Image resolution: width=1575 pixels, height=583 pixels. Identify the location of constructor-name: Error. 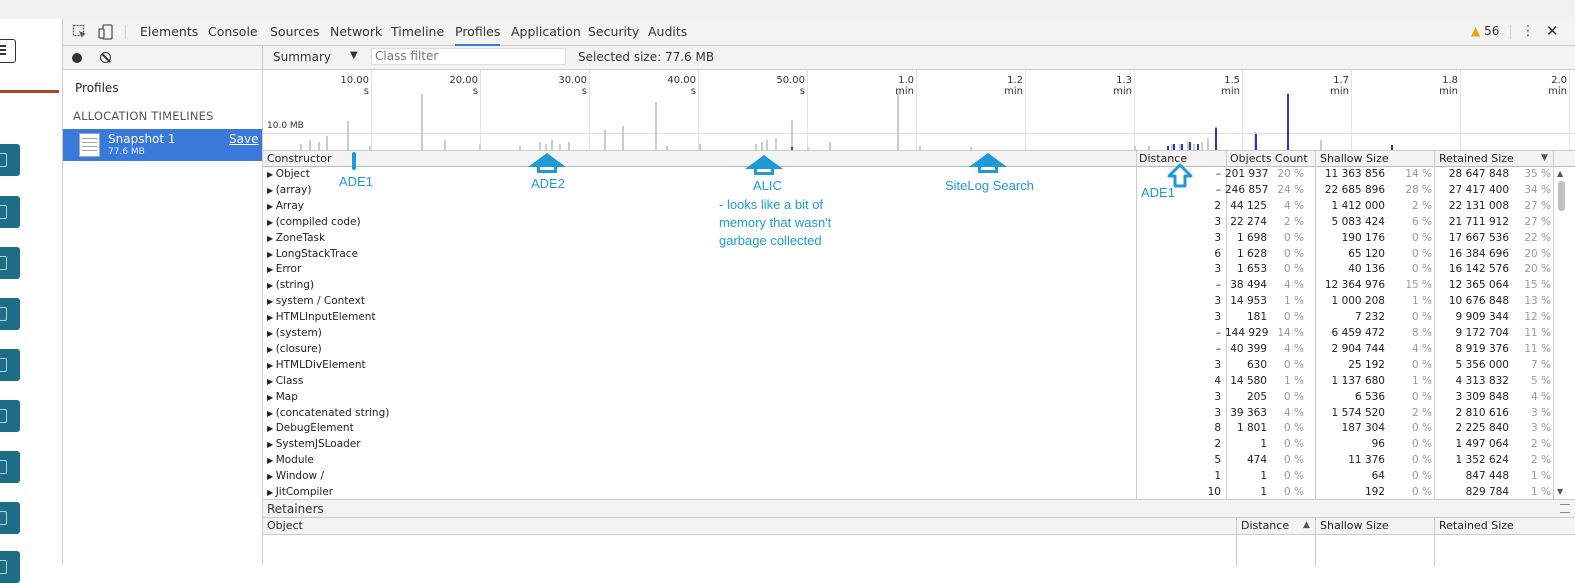
(288, 269).